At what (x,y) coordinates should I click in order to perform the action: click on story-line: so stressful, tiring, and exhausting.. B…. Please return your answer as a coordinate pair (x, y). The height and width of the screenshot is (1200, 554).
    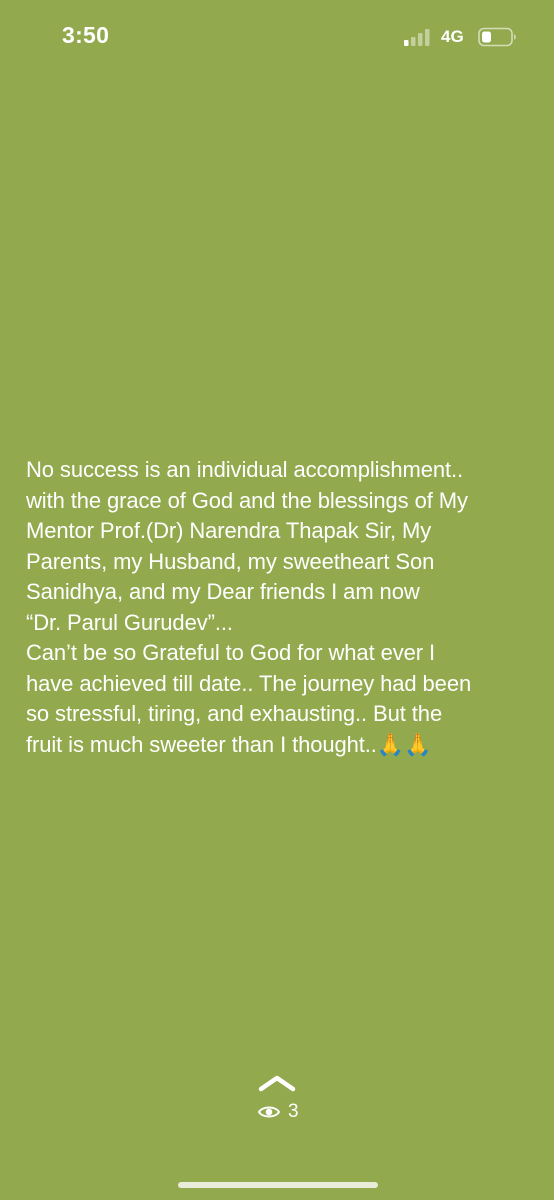
    Looking at the image, I should click on (234, 713).